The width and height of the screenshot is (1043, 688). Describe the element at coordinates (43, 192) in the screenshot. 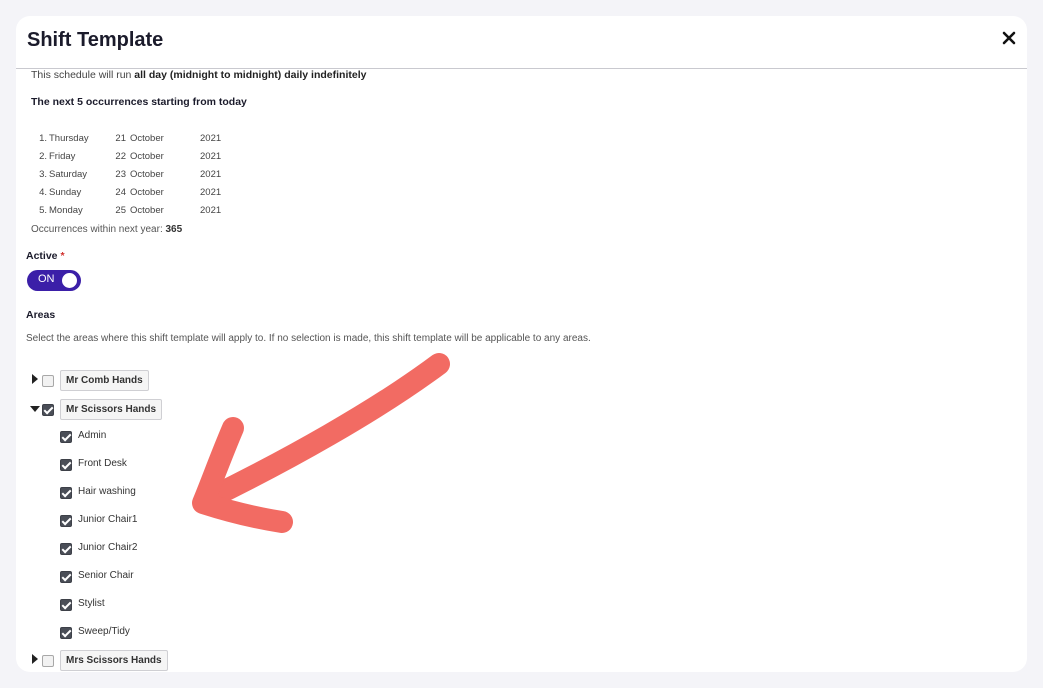

I see `occurrence-index: 4.` at that location.